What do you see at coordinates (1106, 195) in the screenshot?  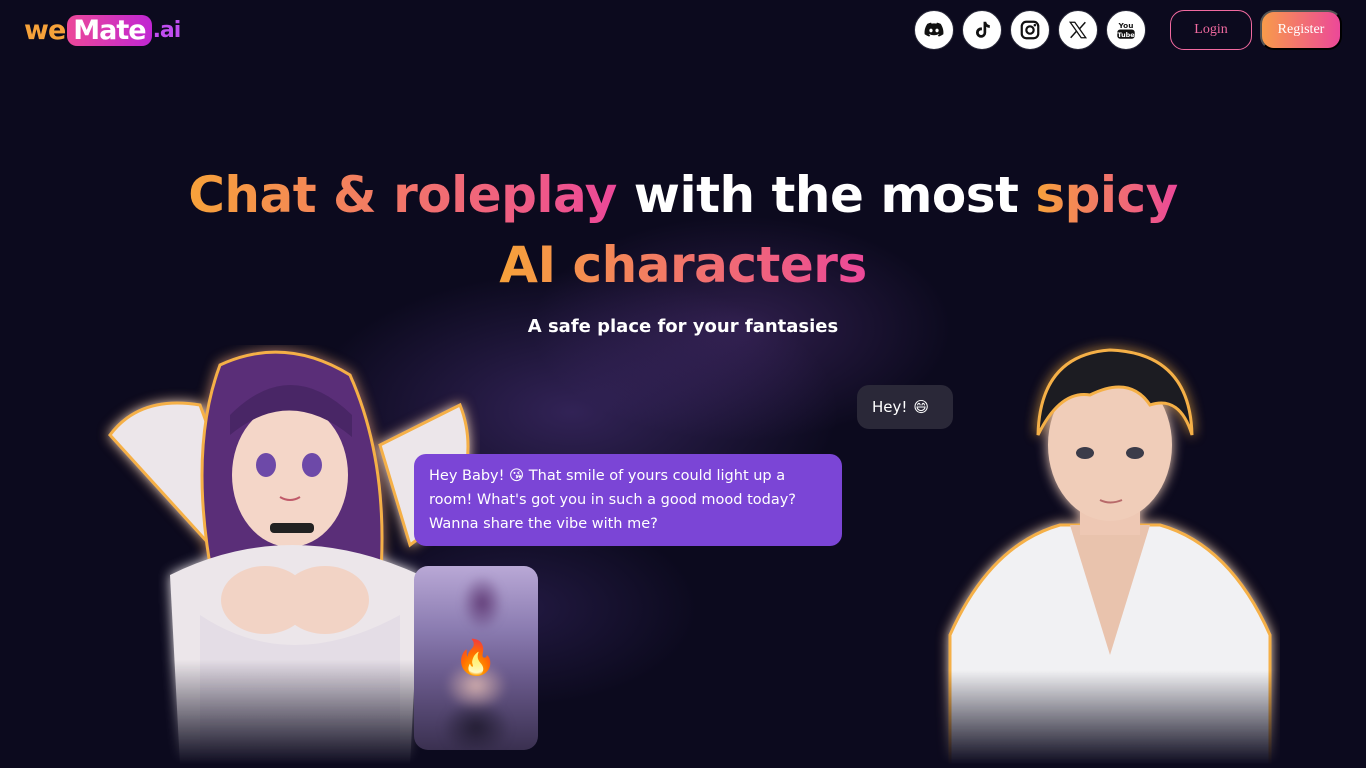 I see `hero-title-part3: spicy` at bounding box center [1106, 195].